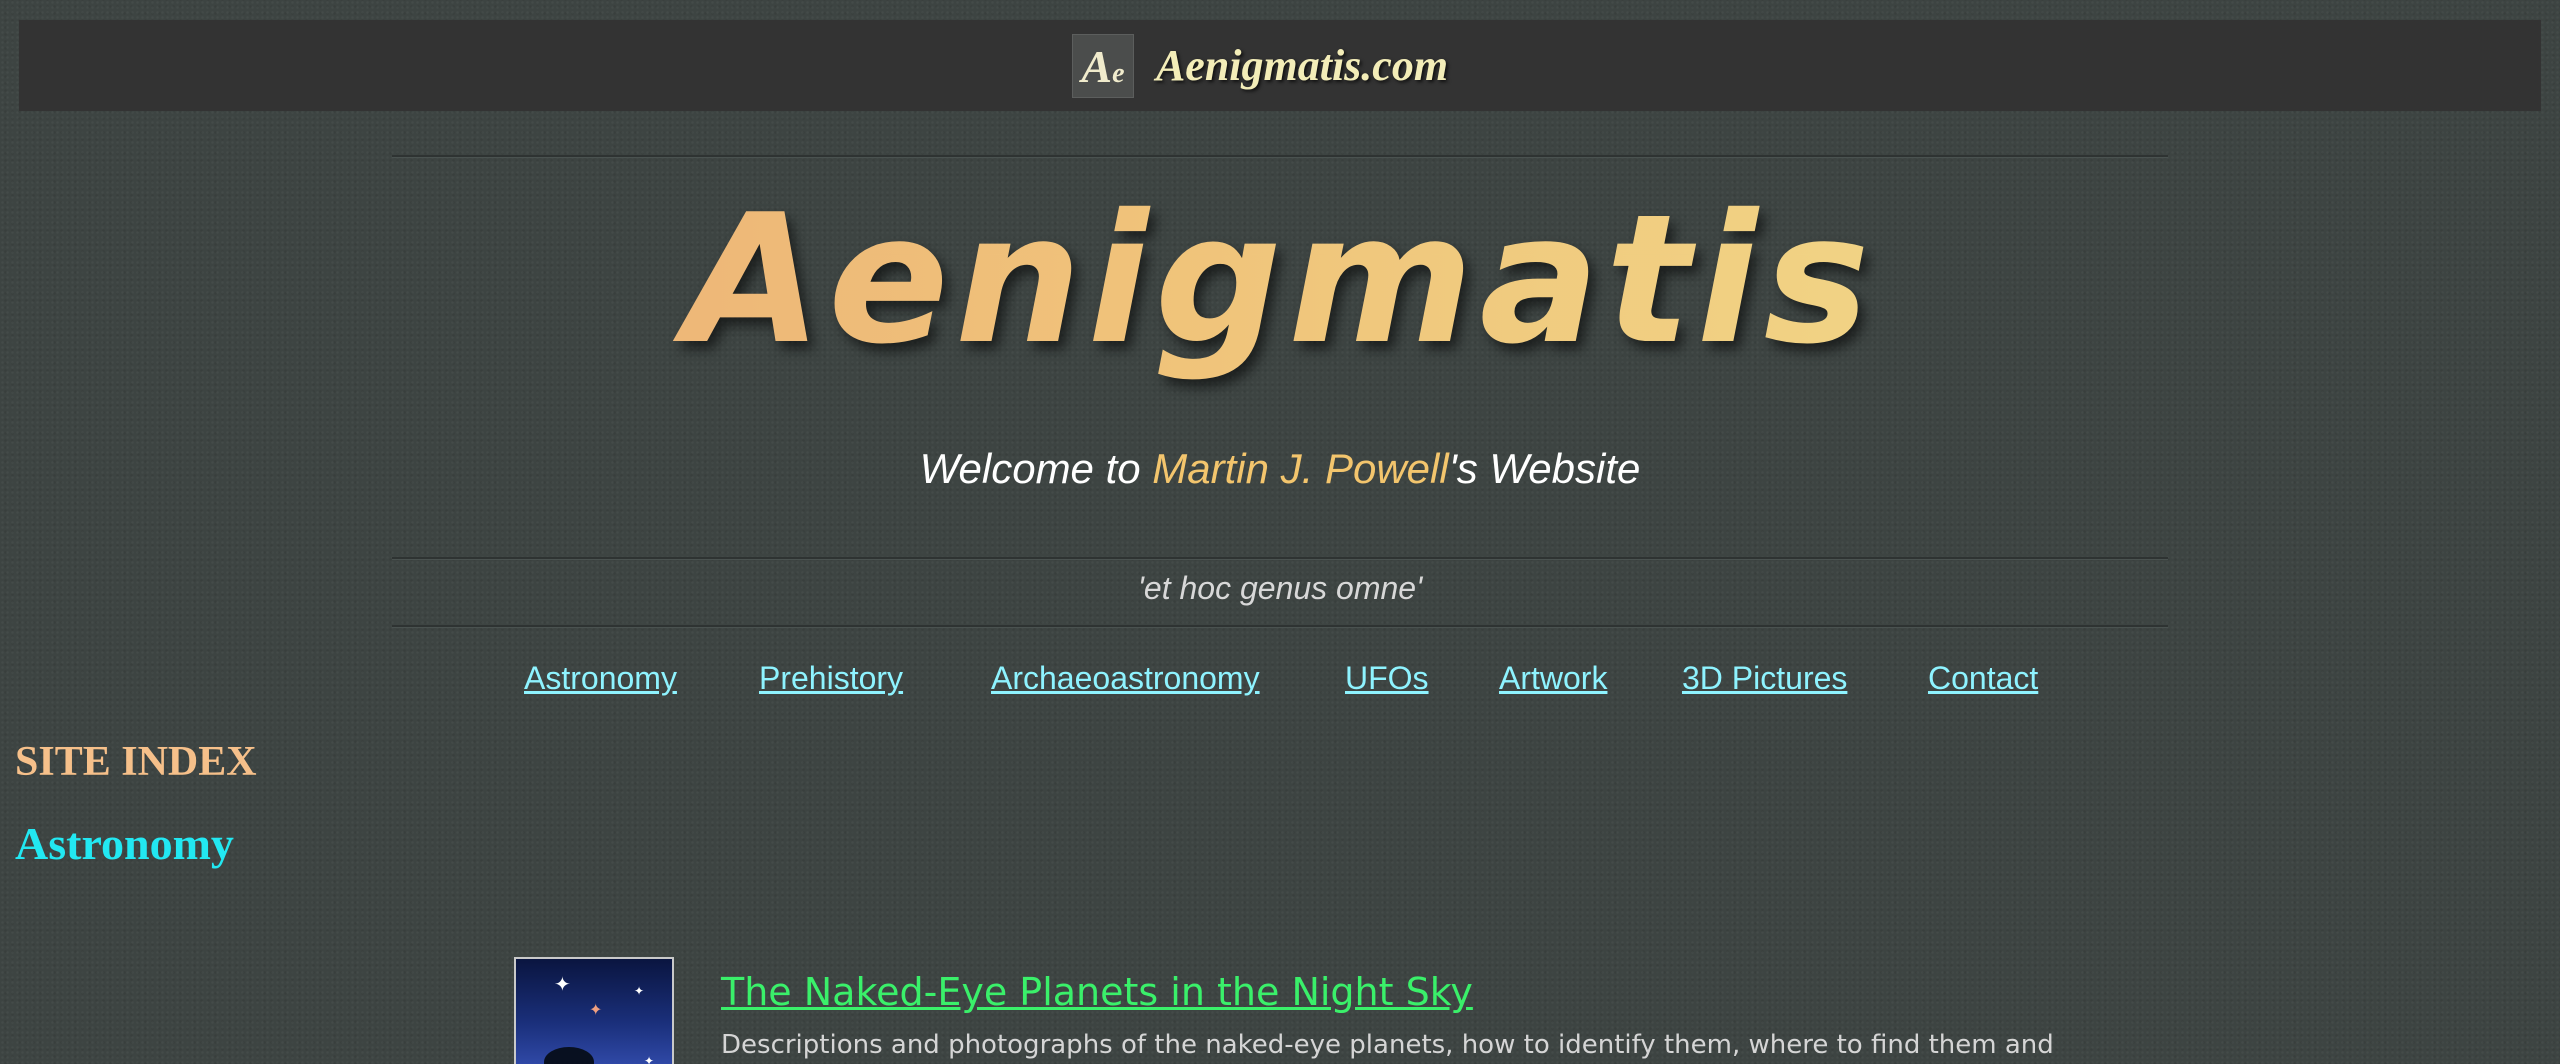 Image resolution: width=2560 pixels, height=1064 pixels. Describe the element at coordinates (1387, 678) in the screenshot. I see `nav-link-ufos: UFOs` at that location.